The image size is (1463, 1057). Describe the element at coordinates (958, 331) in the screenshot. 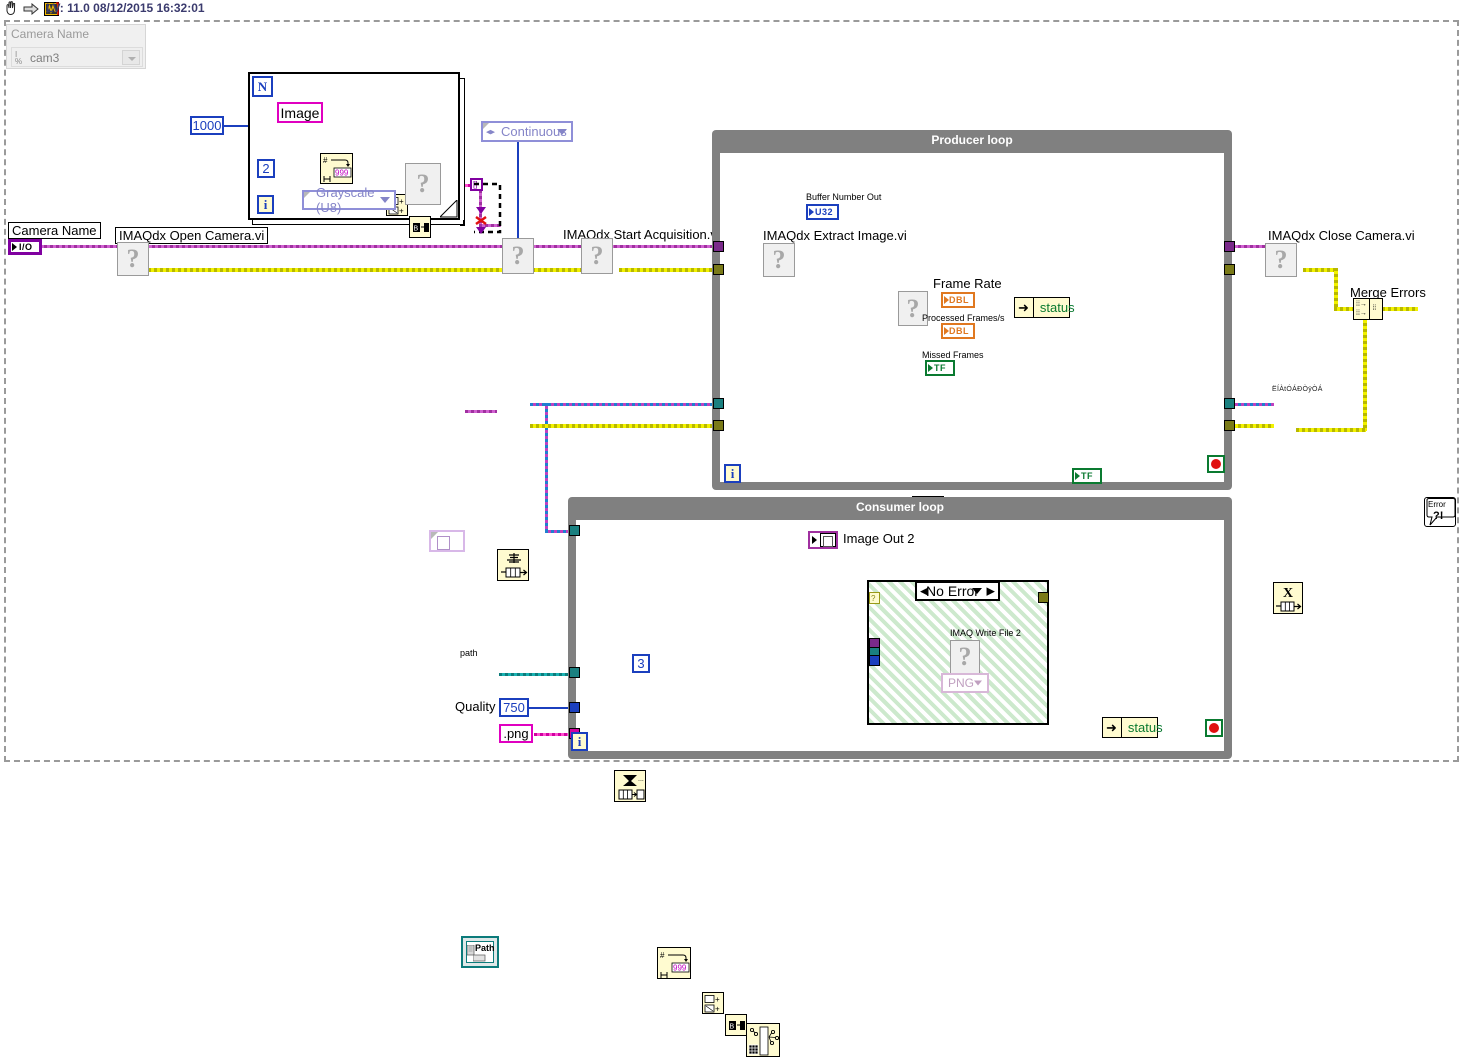

I see `processed-frames-indicator: DBL` at that location.